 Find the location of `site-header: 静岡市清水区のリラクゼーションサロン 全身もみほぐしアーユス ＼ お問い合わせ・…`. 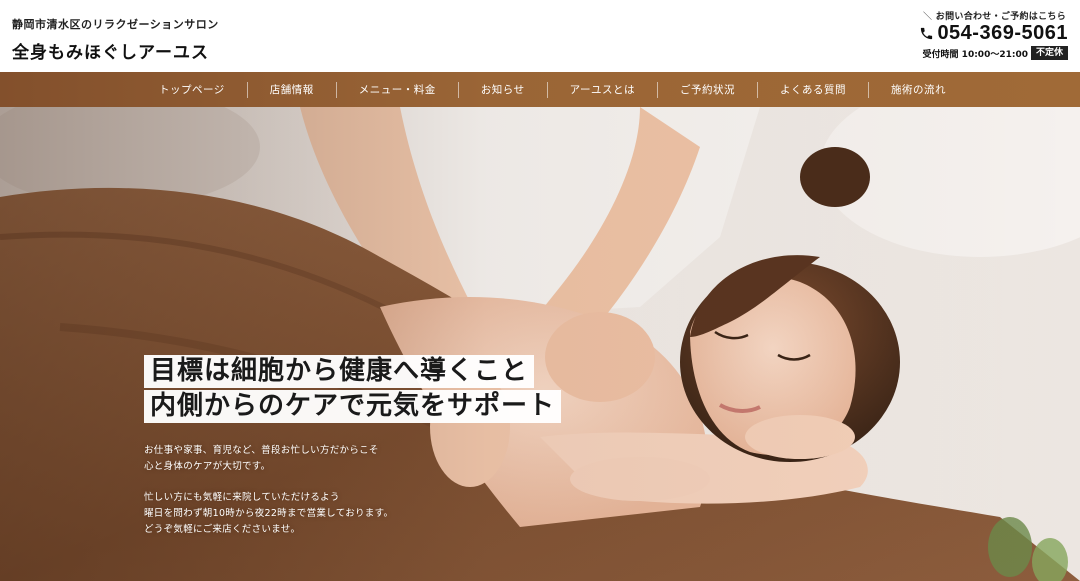

site-header: 静岡市清水区のリラクゼーションサロン 全身もみほぐしアーユス ＼ お問い合わせ・… is located at coordinates (540, 36).